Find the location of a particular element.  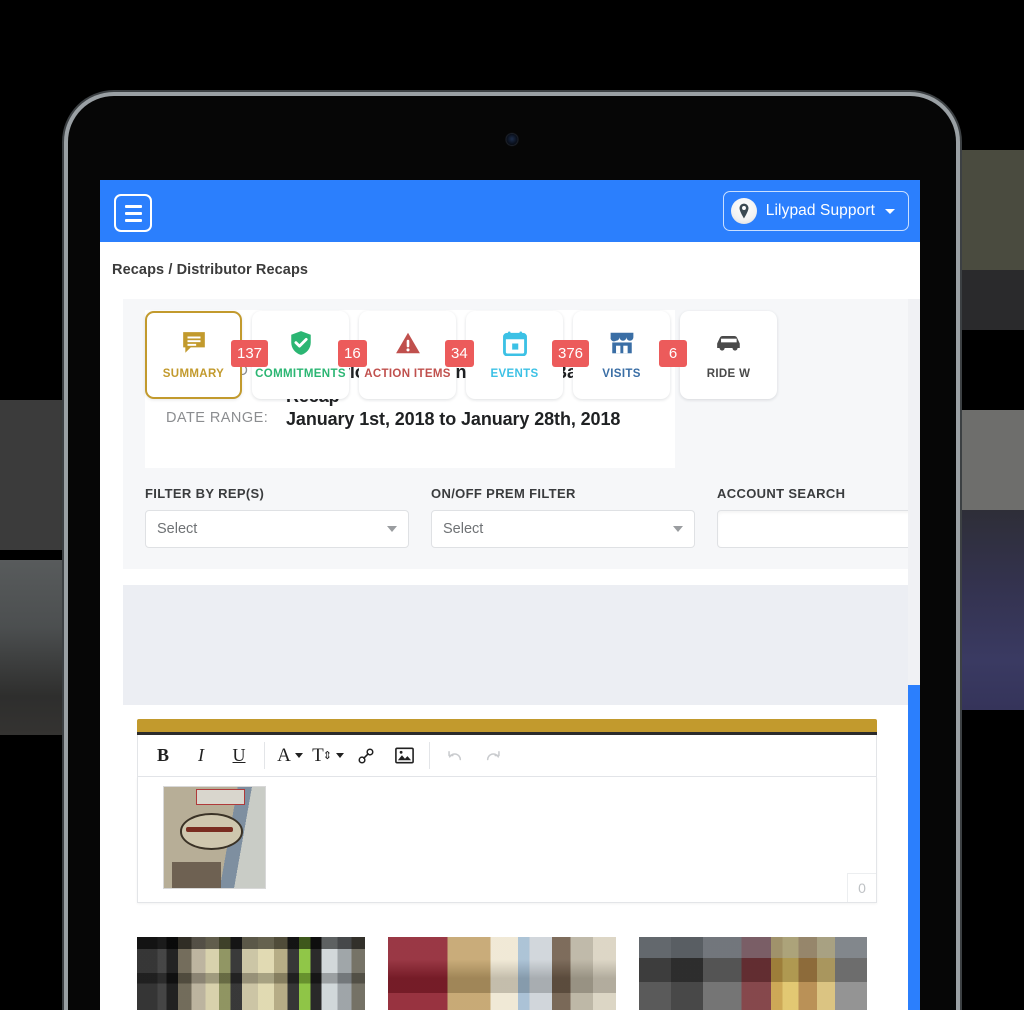

filter-rep-group: FILTER BY REP(S) Select is located at coordinates (277, 517).